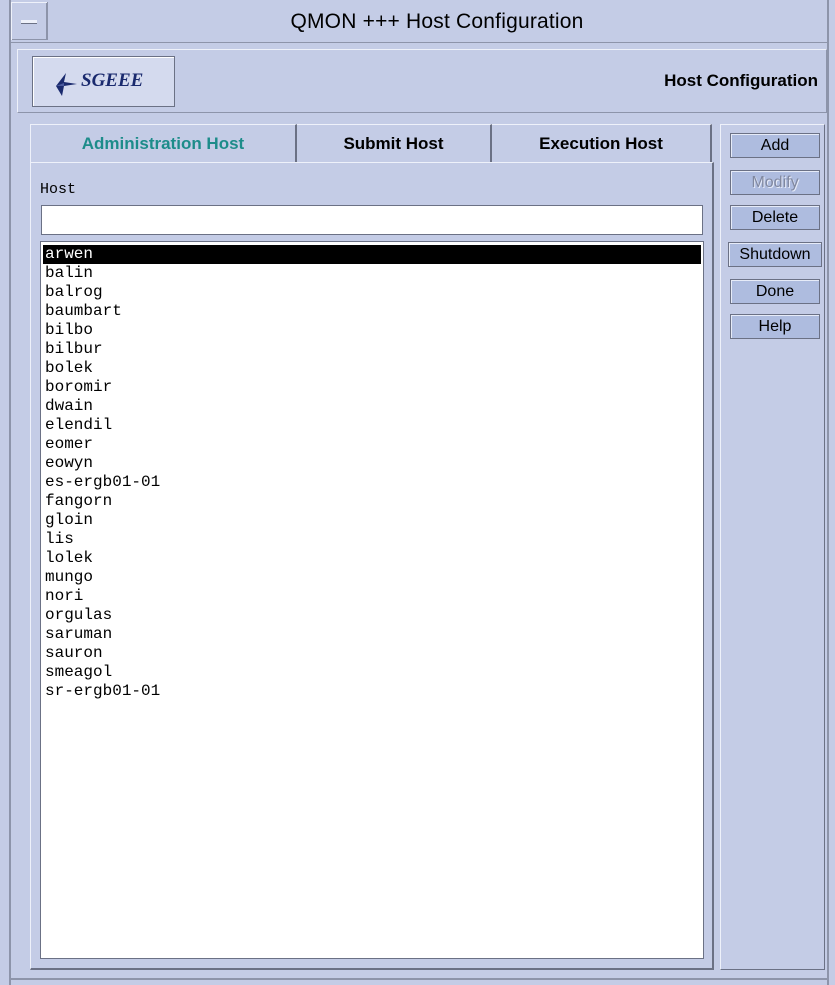  Describe the element at coordinates (372, 653) in the screenshot. I see `host-list-item: sauron` at that location.